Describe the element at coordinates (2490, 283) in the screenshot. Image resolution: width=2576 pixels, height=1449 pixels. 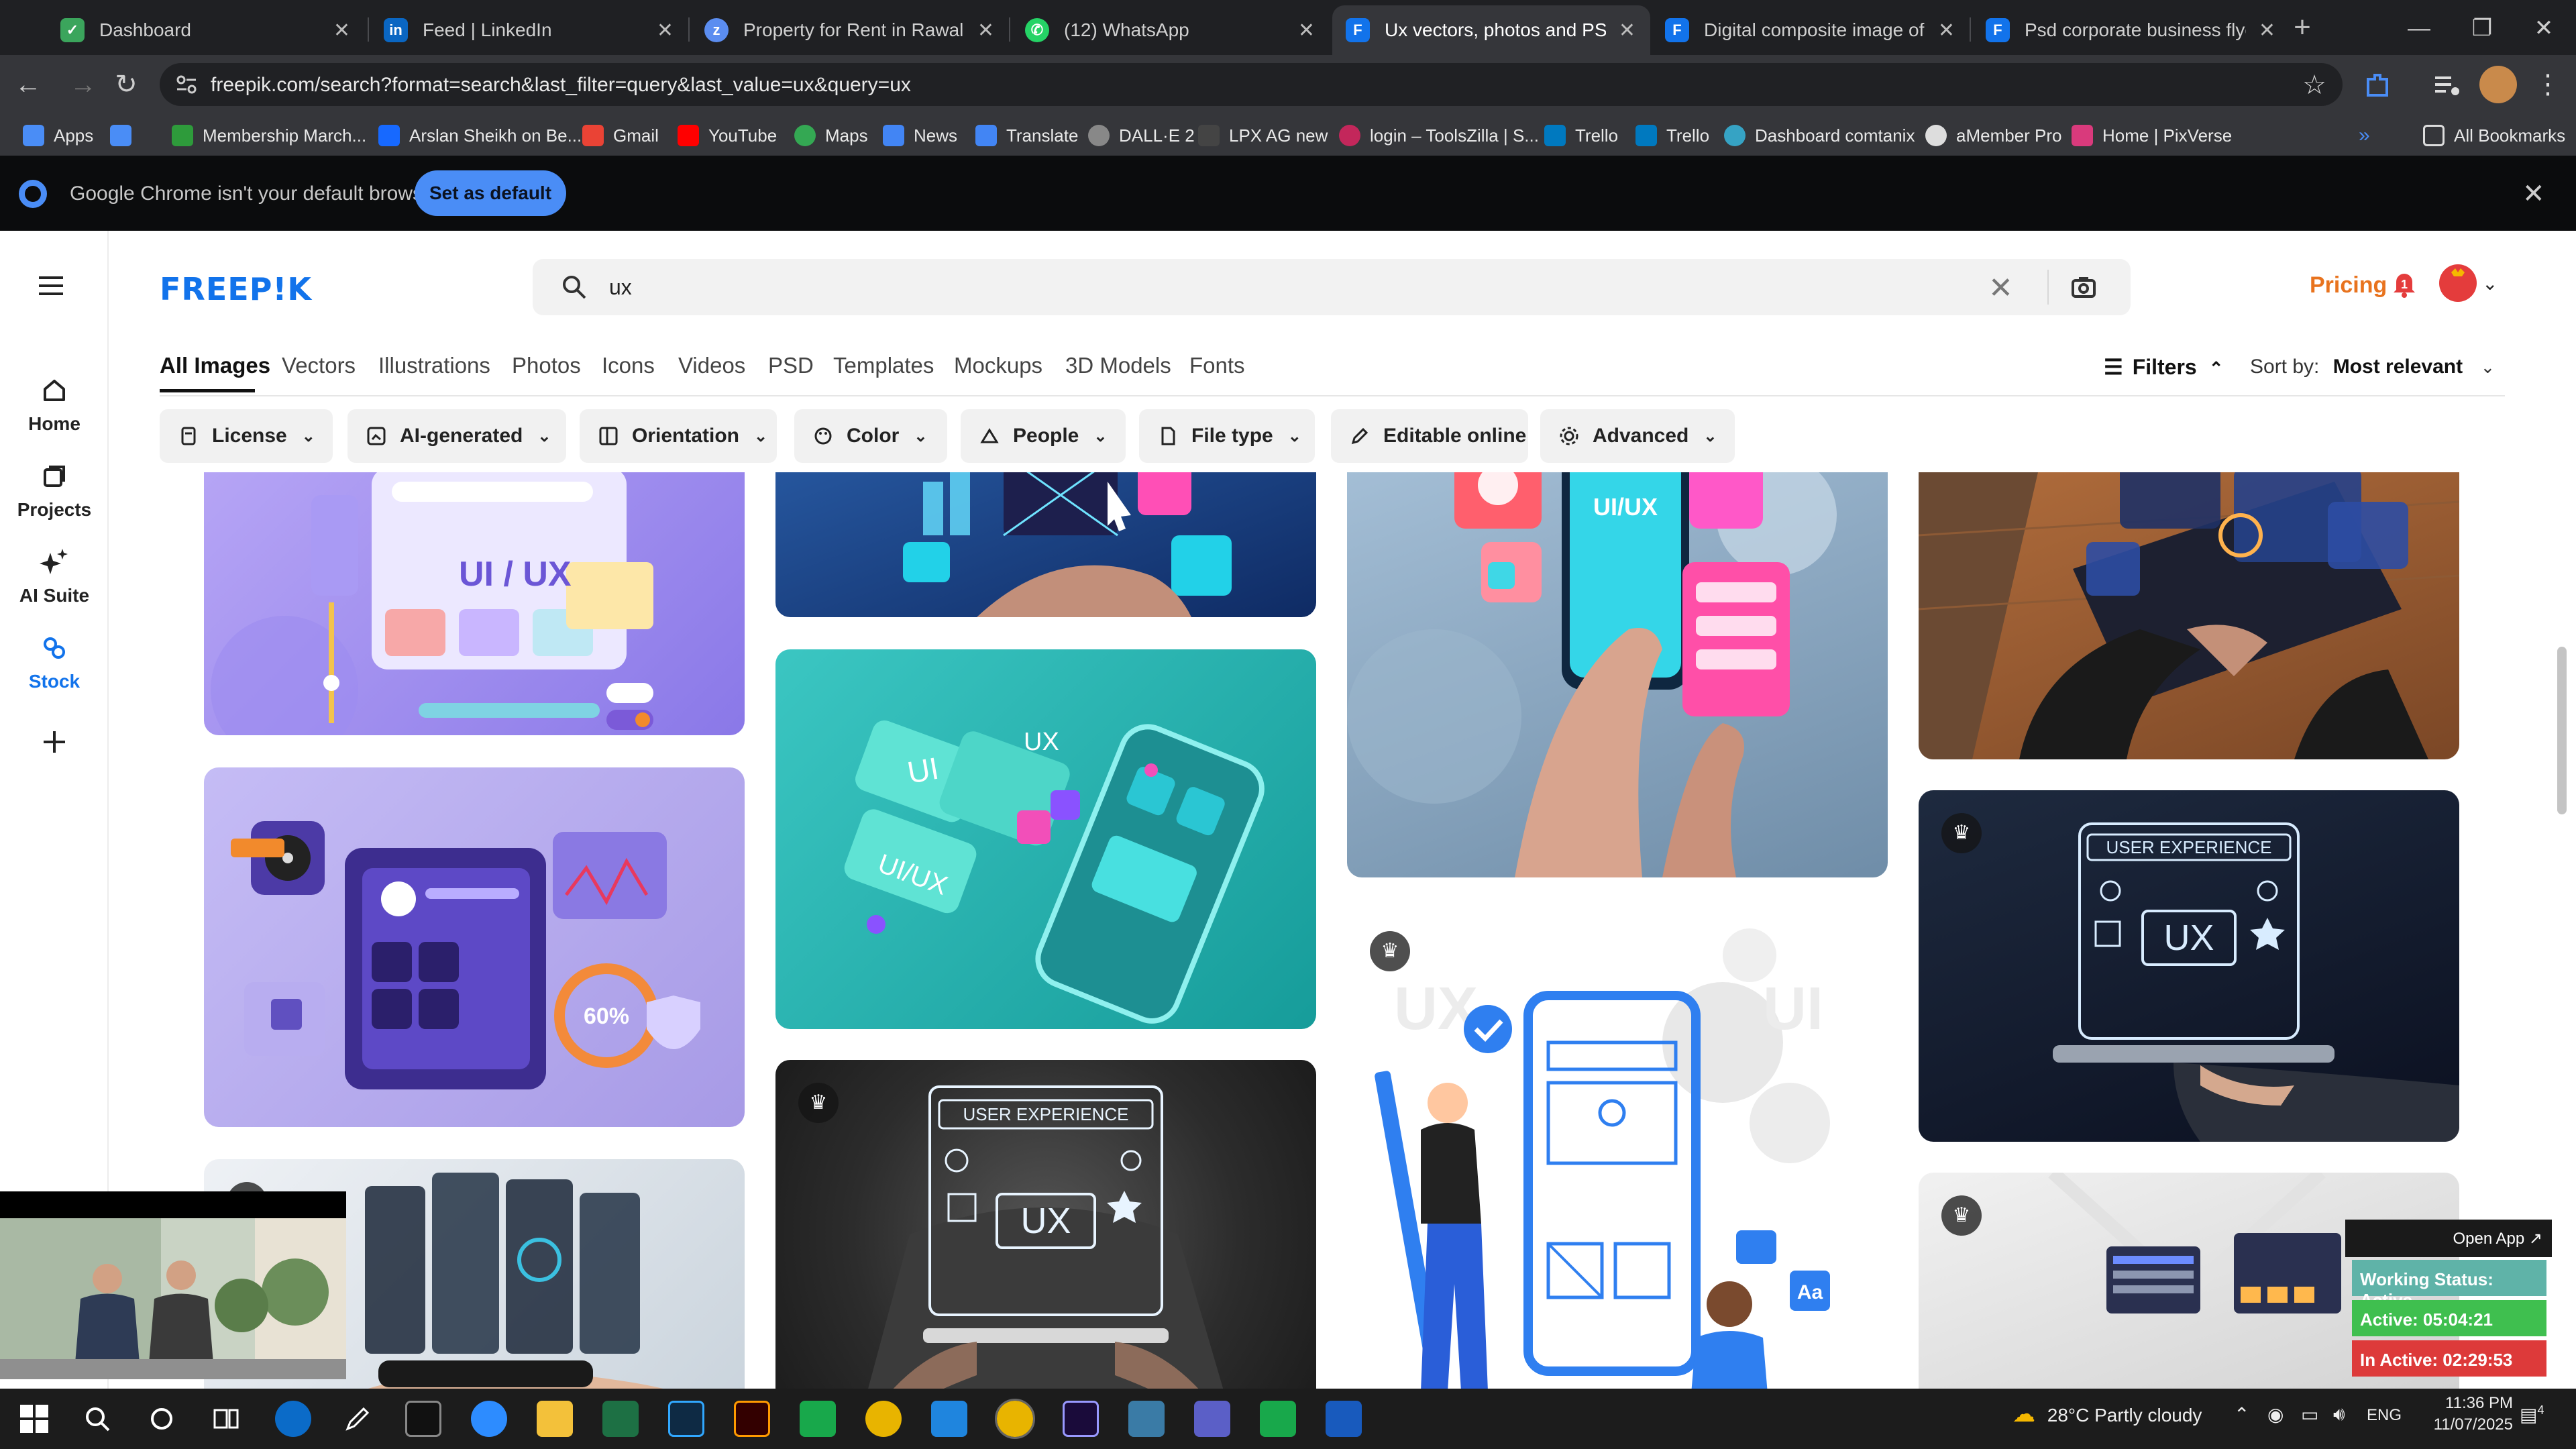
I see `chevron-down-icon: ⌄` at that location.